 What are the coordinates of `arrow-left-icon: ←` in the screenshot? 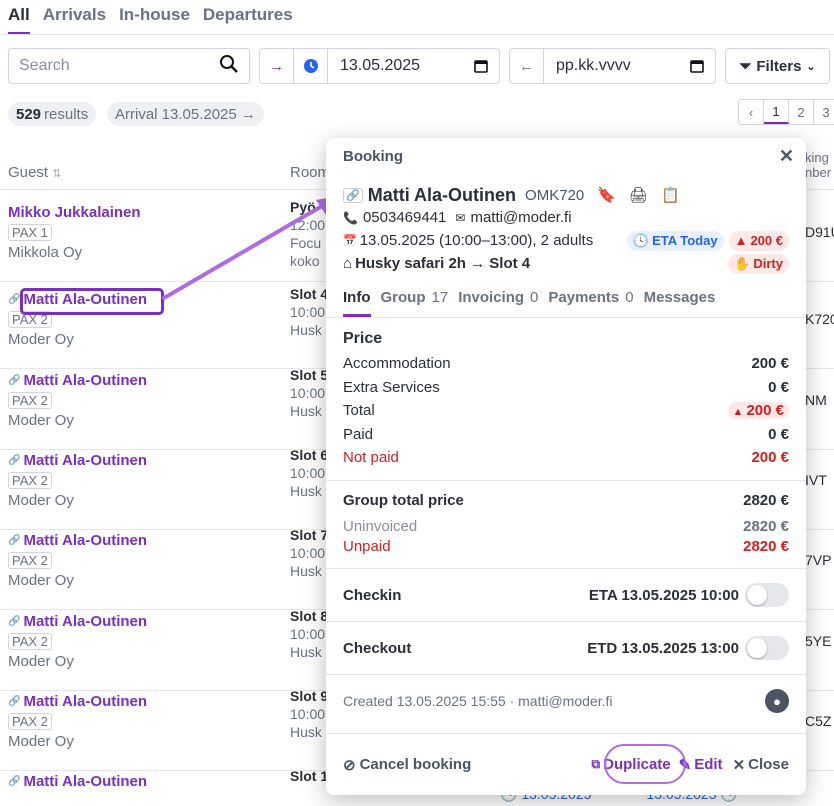 It's located at (527, 66).